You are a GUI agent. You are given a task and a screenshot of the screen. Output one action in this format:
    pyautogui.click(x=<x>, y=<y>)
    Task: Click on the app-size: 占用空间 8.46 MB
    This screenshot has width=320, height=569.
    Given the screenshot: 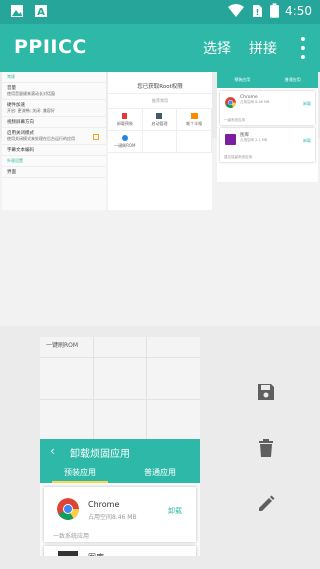 What is the action you would take?
    pyautogui.click(x=255, y=102)
    